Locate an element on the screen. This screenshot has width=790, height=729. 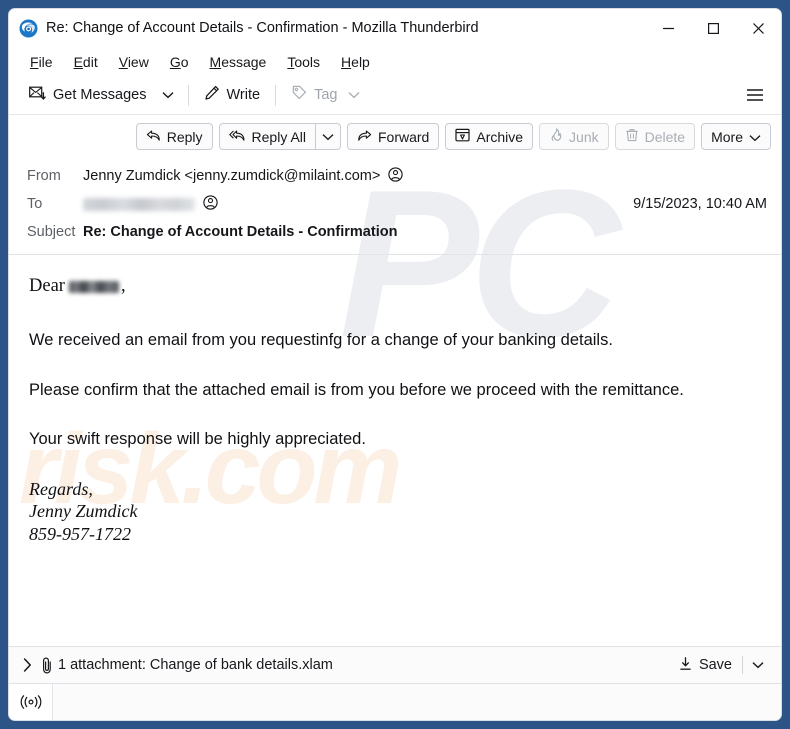
minimize-button is located at coordinates (668, 28).